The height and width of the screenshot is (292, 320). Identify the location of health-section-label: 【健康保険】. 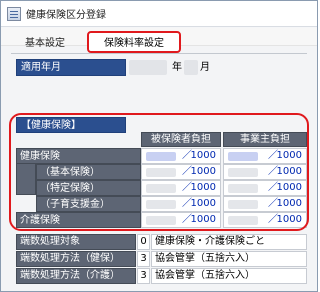
(71, 125).